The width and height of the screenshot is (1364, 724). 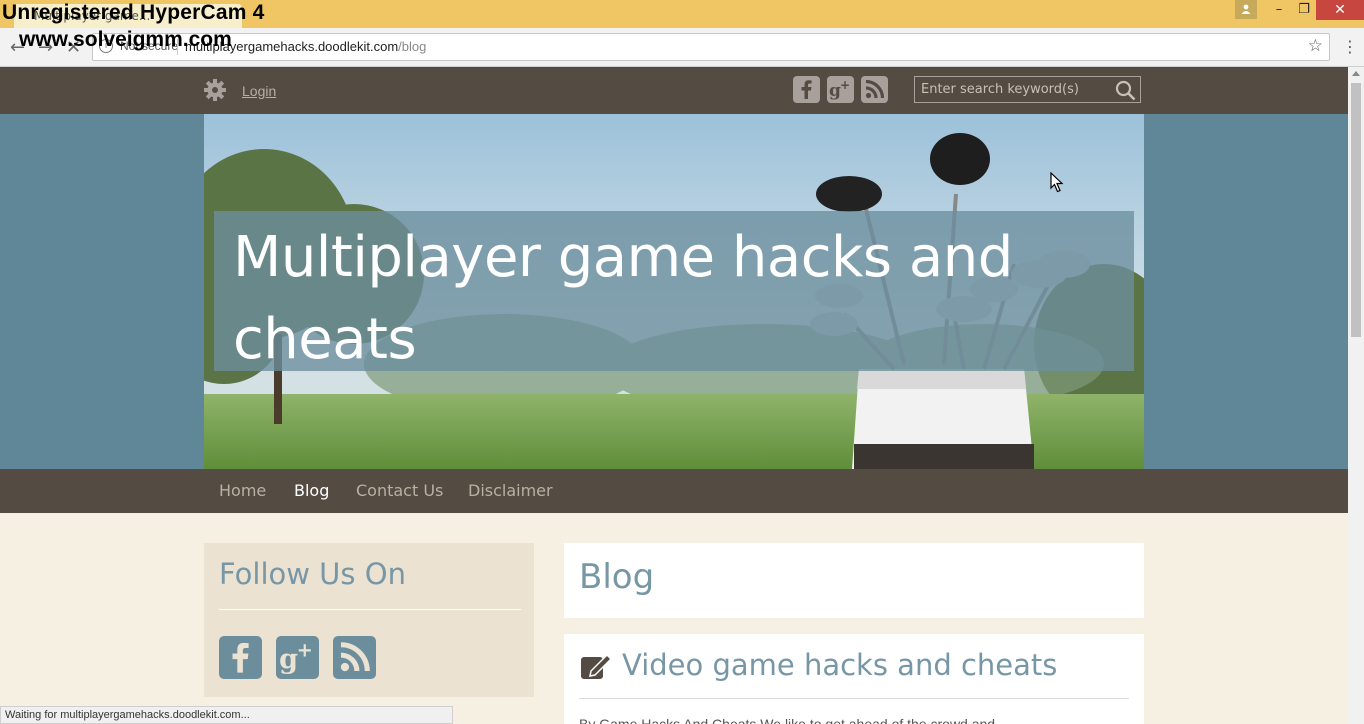 What do you see at coordinates (674, 90) in the screenshot?
I see `site-top-bar: Login g +` at bounding box center [674, 90].